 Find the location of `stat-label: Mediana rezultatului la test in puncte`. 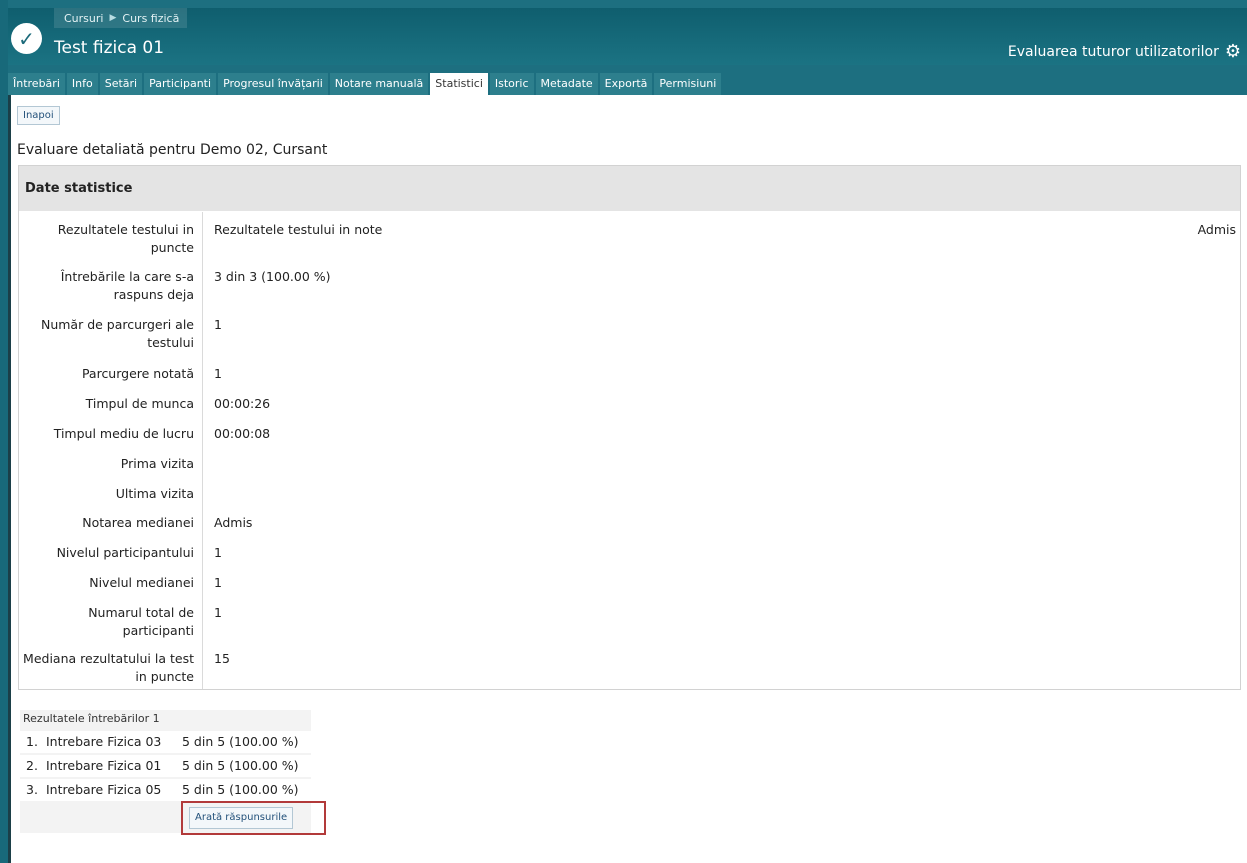

stat-label: Mediana rezultatului la test in puncte is located at coordinates (108, 667).